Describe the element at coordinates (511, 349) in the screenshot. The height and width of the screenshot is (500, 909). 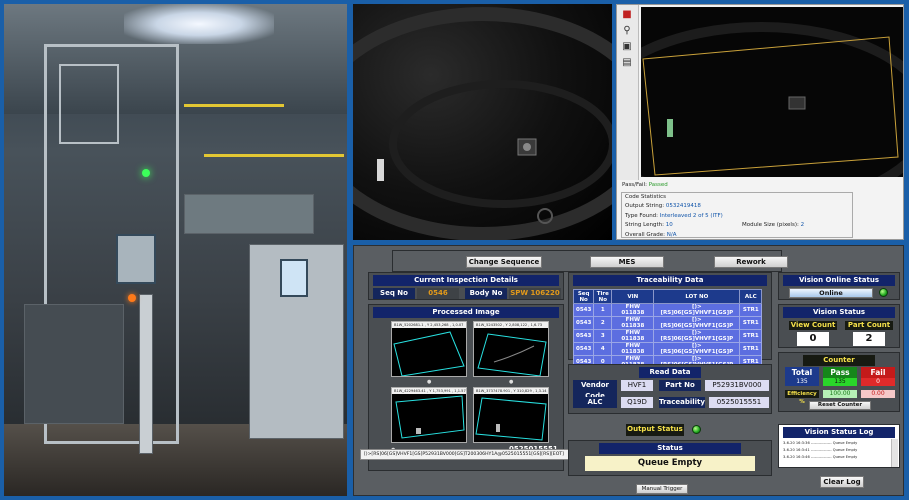
I see `processed-thumb-2: B1W_5243502 , Y 2,808,122 , 1,6.73` at that location.